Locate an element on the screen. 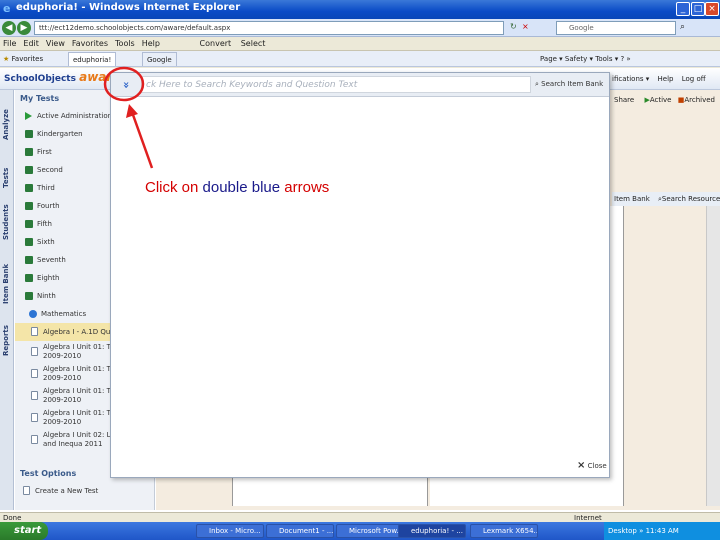  right-toolbar: Share ▶Active ■Archived is located at coordinates (666, 100).